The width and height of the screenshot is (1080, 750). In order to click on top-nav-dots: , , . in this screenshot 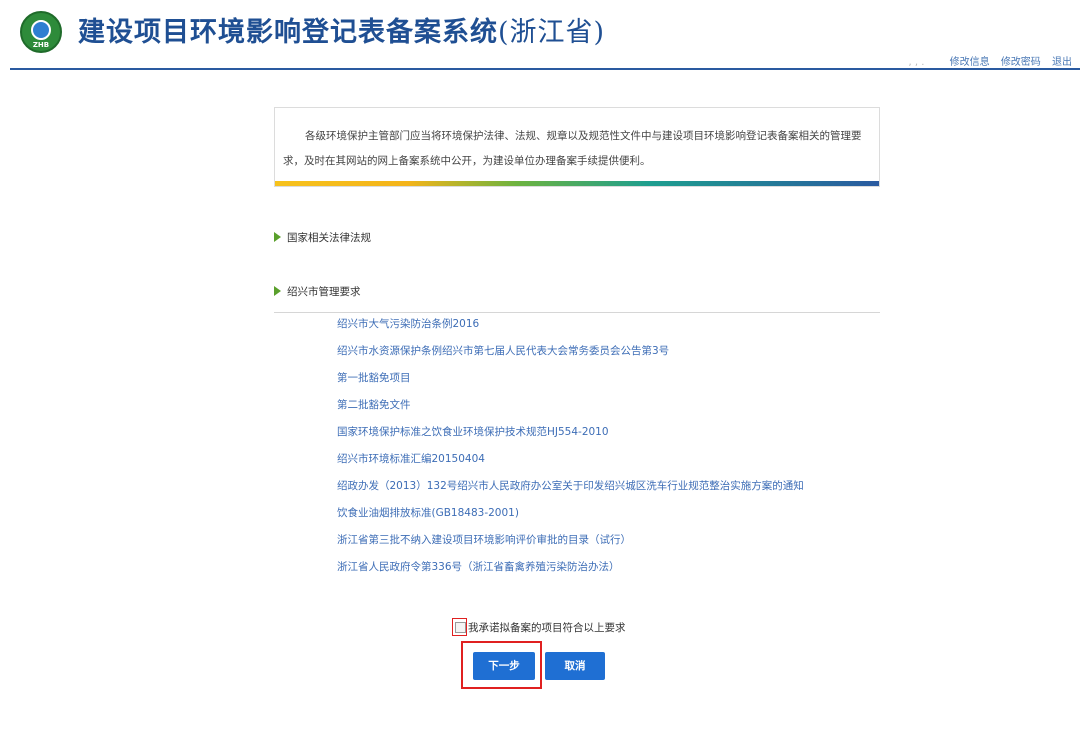, I will do `click(916, 62)`.